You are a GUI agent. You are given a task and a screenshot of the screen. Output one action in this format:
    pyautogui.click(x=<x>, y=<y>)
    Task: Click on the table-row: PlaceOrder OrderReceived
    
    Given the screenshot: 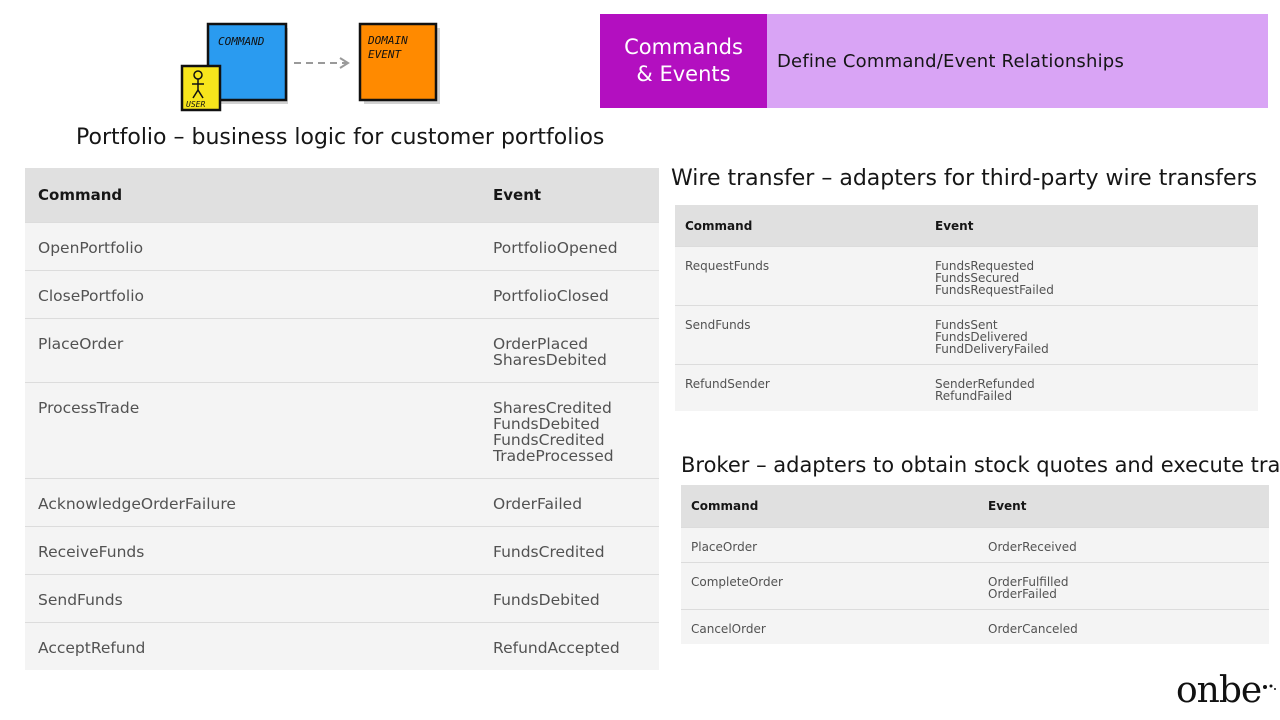 What is the action you would take?
    pyautogui.click(x=975, y=545)
    